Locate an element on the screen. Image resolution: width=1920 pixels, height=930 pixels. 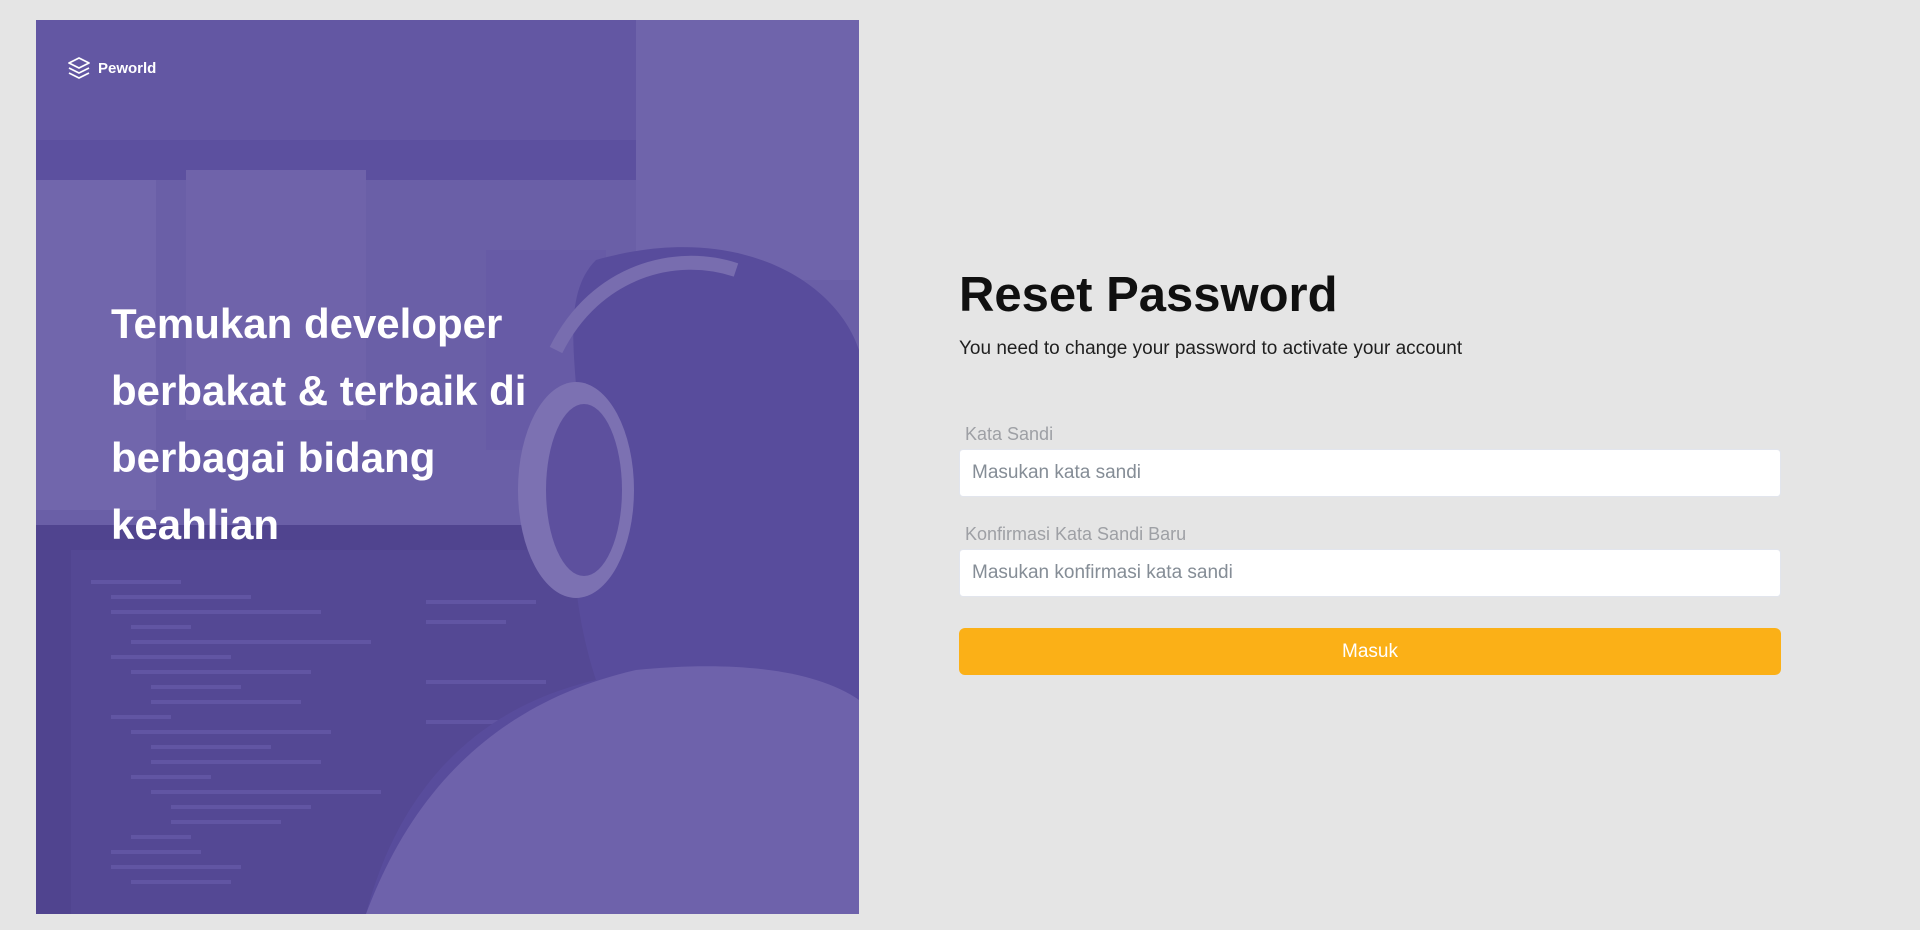
confirm-password-input is located at coordinates (1370, 573).